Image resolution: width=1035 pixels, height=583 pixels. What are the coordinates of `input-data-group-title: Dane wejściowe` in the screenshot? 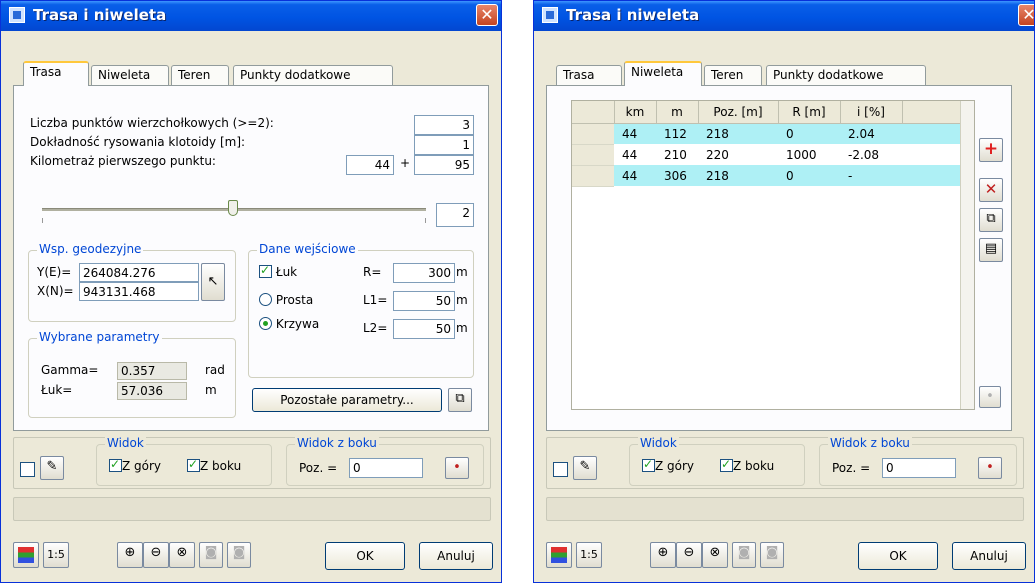 It's located at (307, 249).